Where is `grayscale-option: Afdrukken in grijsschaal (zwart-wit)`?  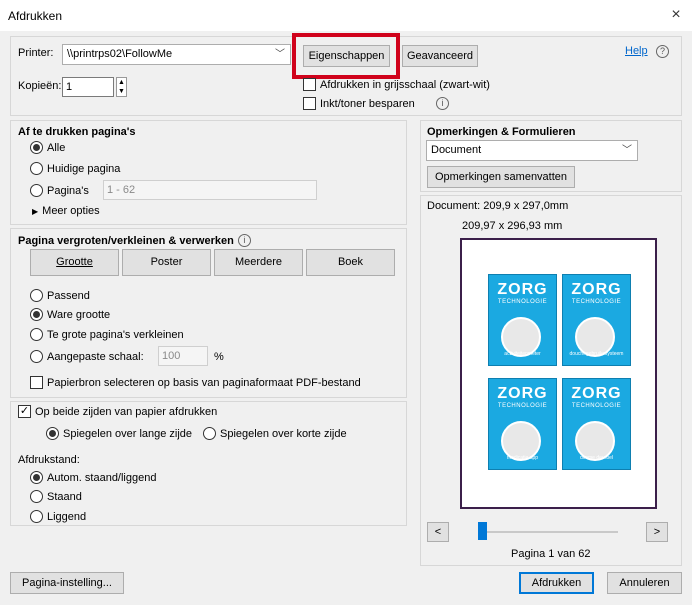
grayscale-option: Afdrukken in grijsschaal (zwart-wit) is located at coordinates (396, 84).